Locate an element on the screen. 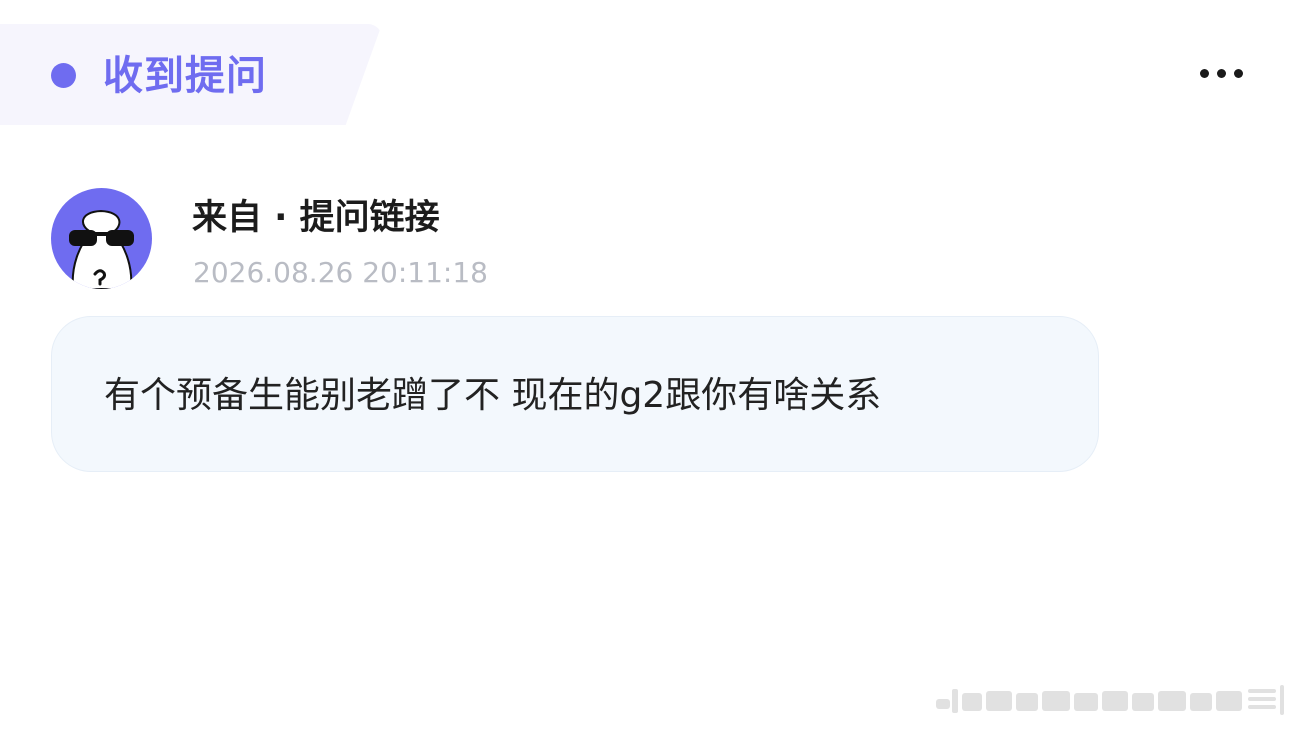 This screenshot has height=731, width=1300. avatar is located at coordinates (101, 238).